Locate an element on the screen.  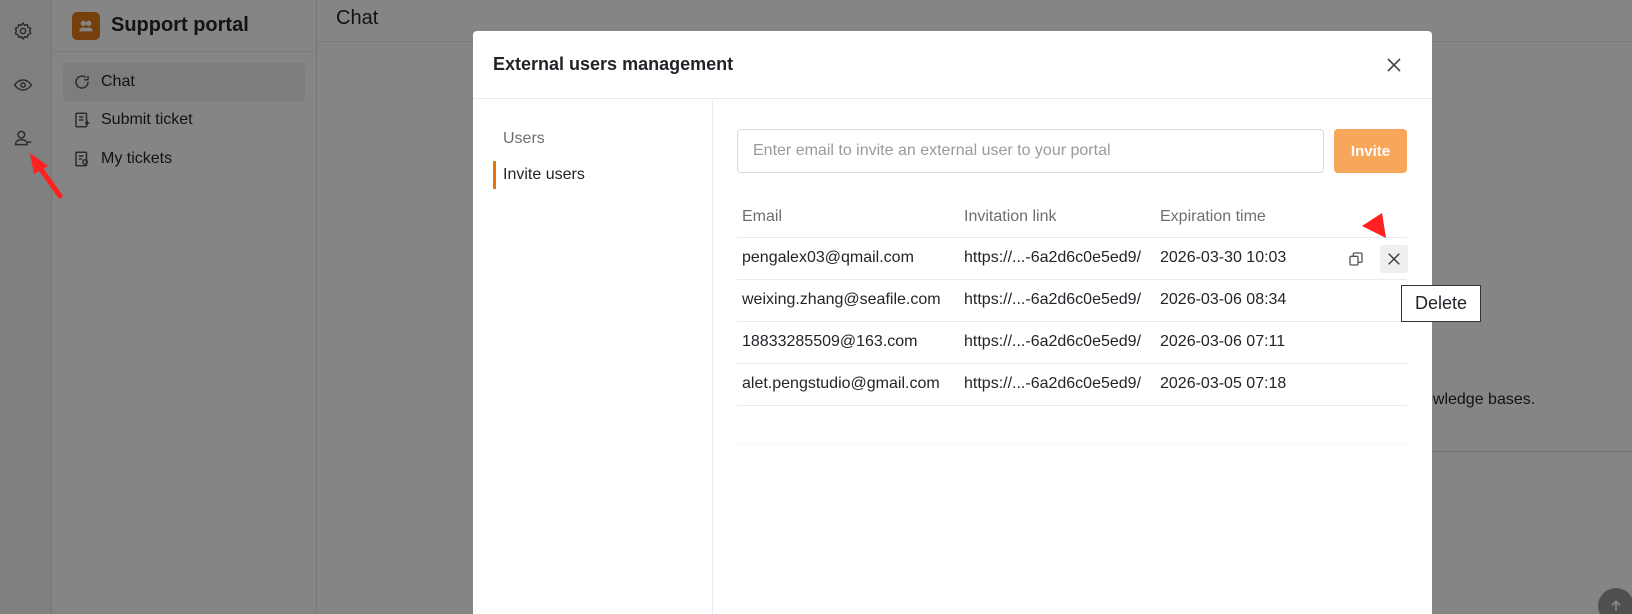
copy-link-button is located at coordinates (1356, 259).